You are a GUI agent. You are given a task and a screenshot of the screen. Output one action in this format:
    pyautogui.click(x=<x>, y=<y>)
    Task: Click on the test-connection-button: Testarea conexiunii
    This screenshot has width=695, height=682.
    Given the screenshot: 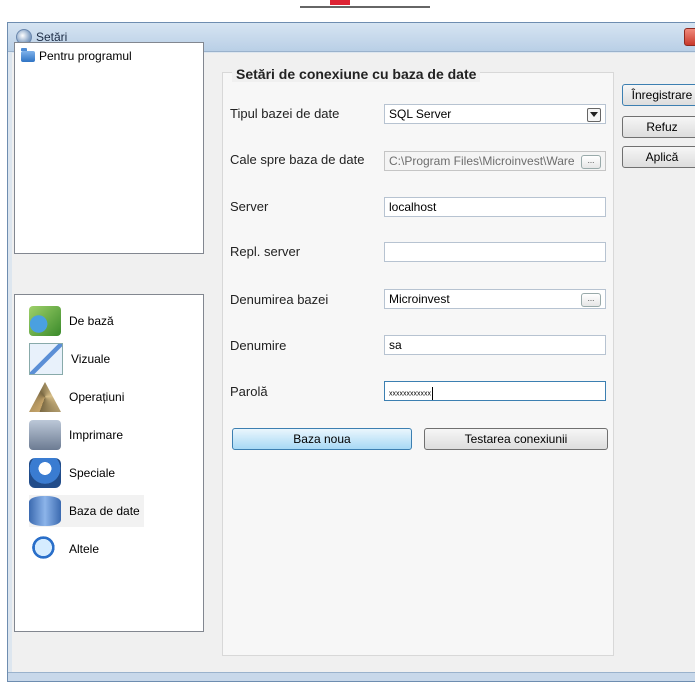 What is the action you would take?
    pyautogui.click(x=516, y=439)
    